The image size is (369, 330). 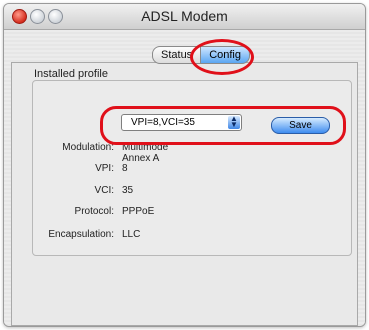 I want to click on field-value: PPPoE, so click(x=138, y=211).